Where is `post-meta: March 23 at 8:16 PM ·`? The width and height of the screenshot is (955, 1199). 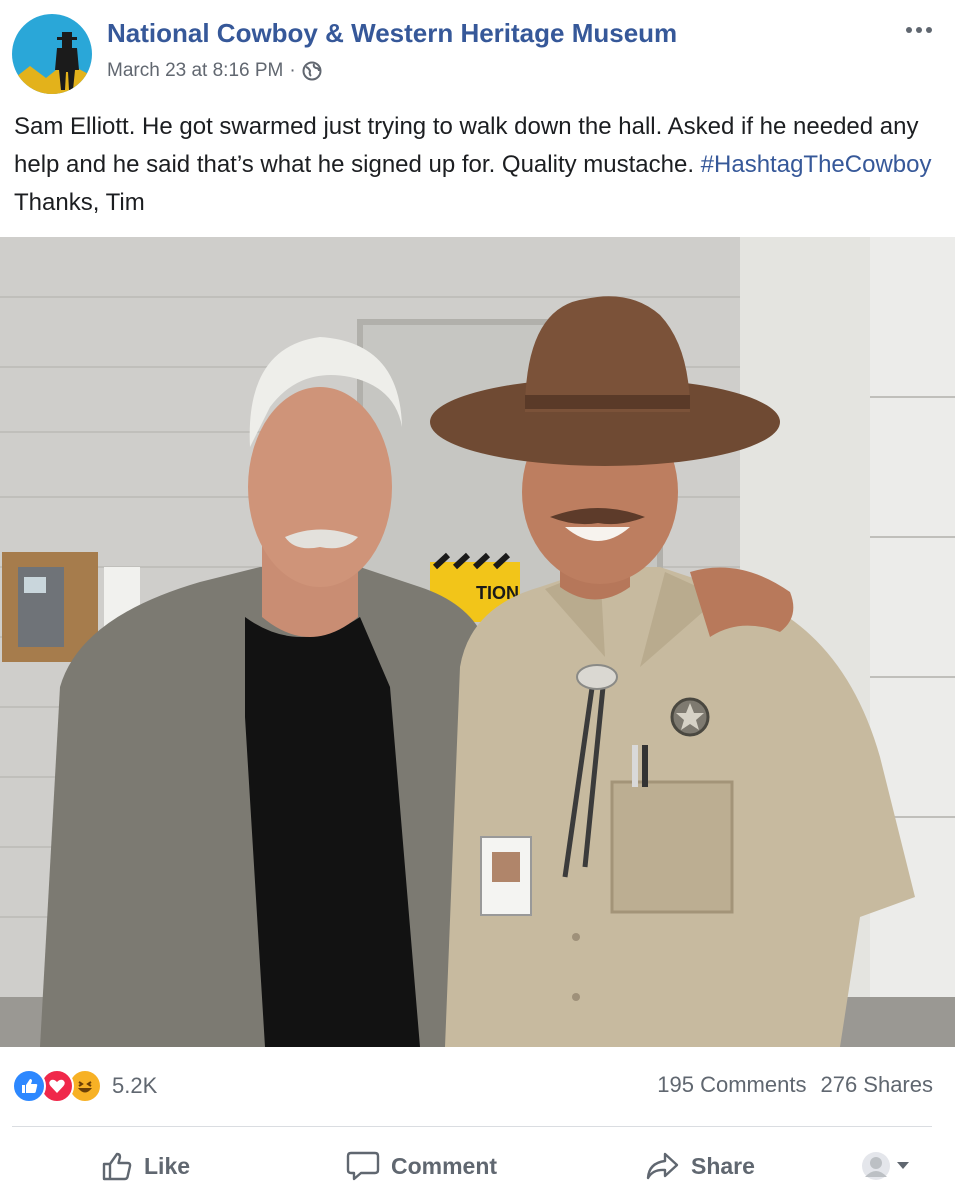 post-meta: March 23 at 8:16 PM · is located at coordinates (214, 71).